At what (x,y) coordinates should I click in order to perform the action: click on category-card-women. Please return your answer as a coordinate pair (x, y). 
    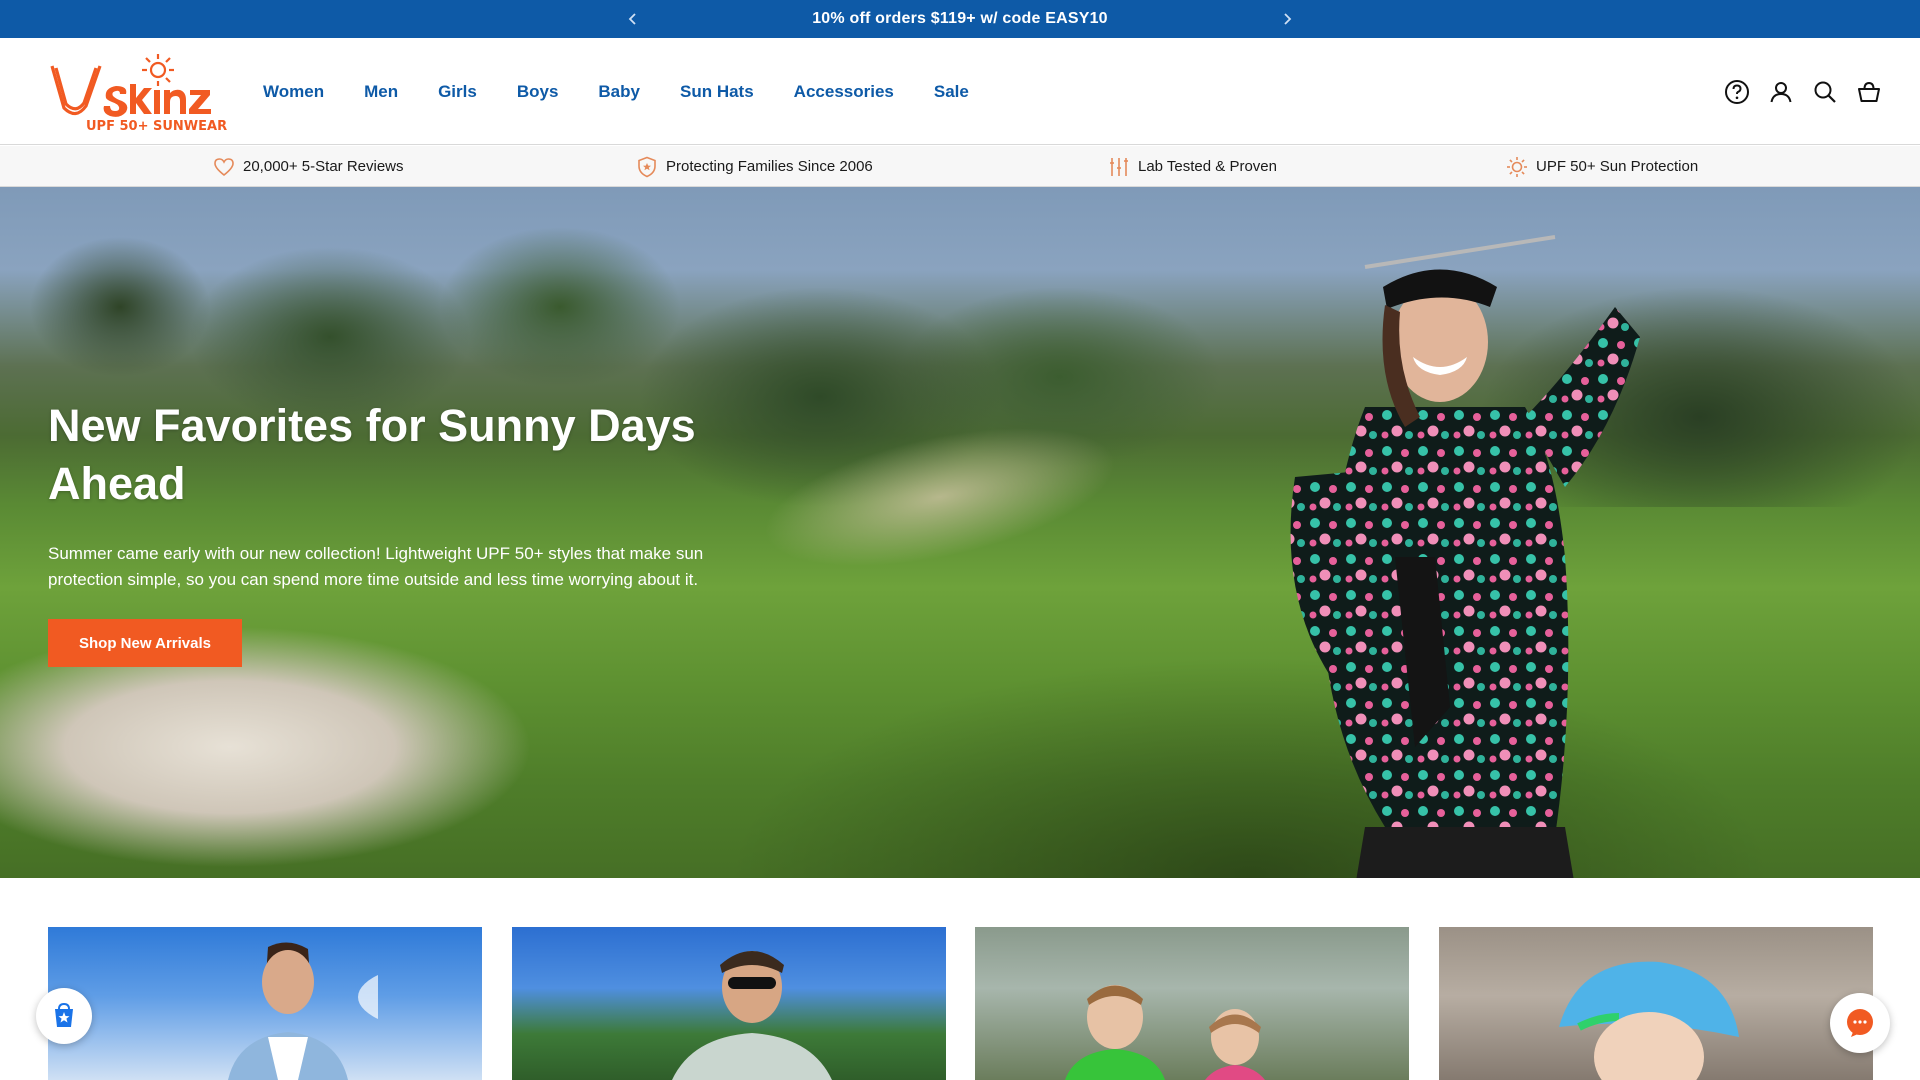
    Looking at the image, I should click on (265, 1003).